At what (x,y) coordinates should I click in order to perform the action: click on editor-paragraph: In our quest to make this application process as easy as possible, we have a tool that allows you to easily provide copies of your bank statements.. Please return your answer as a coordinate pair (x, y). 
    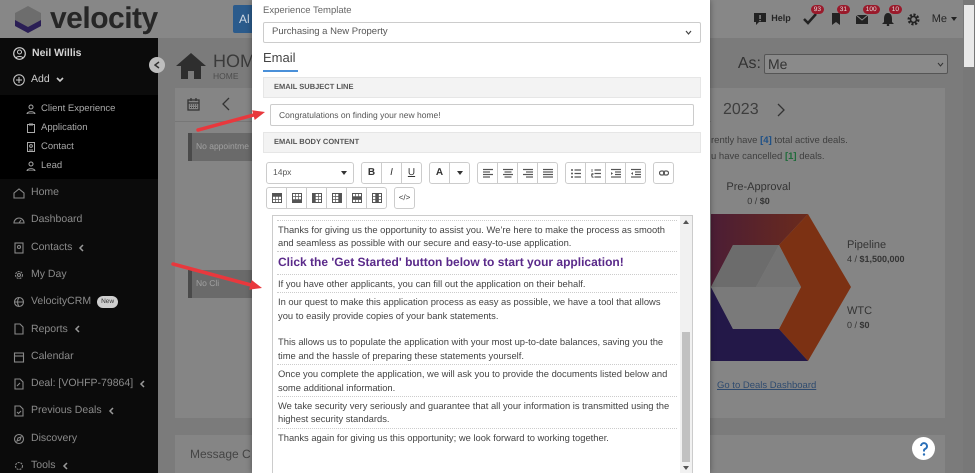
    Looking at the image, I should click on (470, 308).